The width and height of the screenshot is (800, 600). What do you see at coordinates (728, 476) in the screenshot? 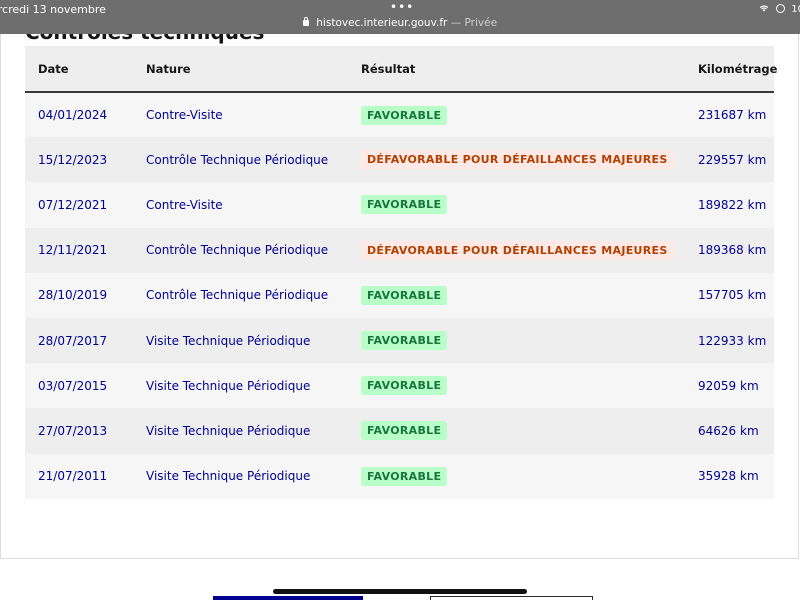
I see `cell-mileage: 35928 km` at bounding box center [728, 476].